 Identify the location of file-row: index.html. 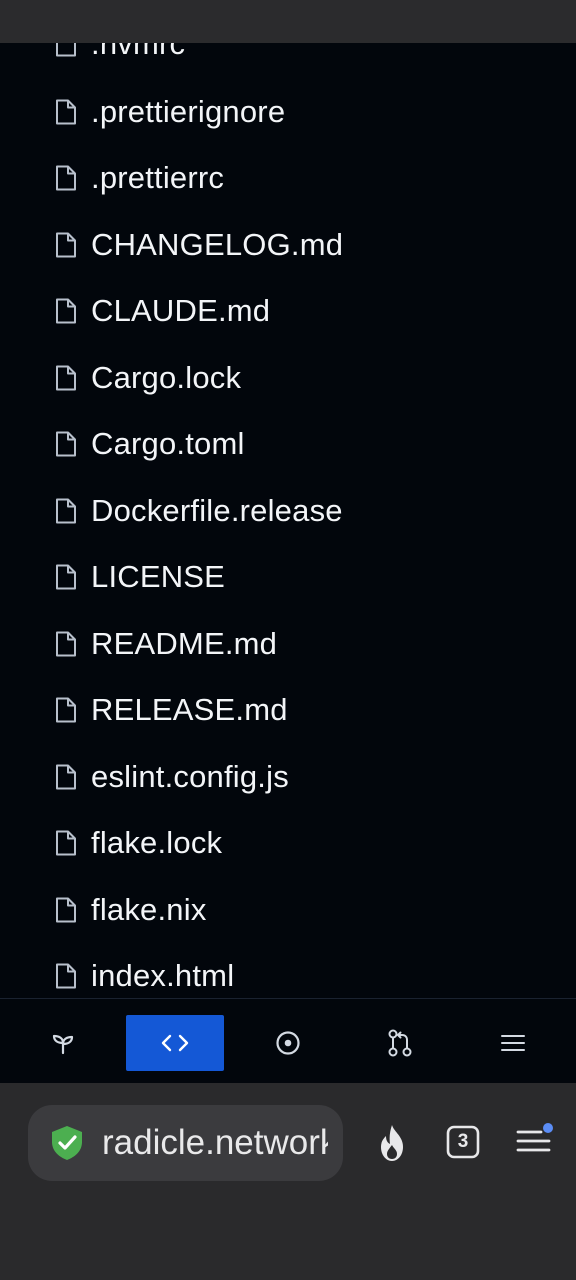
(288, 970).